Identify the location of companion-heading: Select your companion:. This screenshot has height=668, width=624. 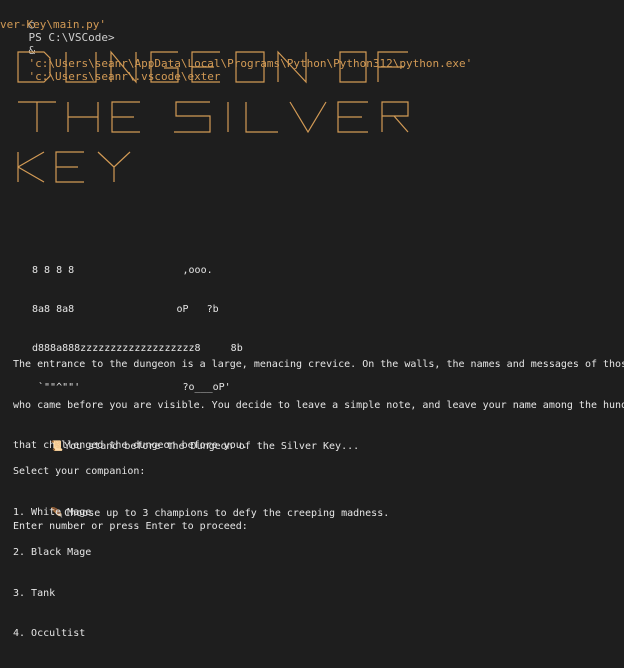
(79, 471).